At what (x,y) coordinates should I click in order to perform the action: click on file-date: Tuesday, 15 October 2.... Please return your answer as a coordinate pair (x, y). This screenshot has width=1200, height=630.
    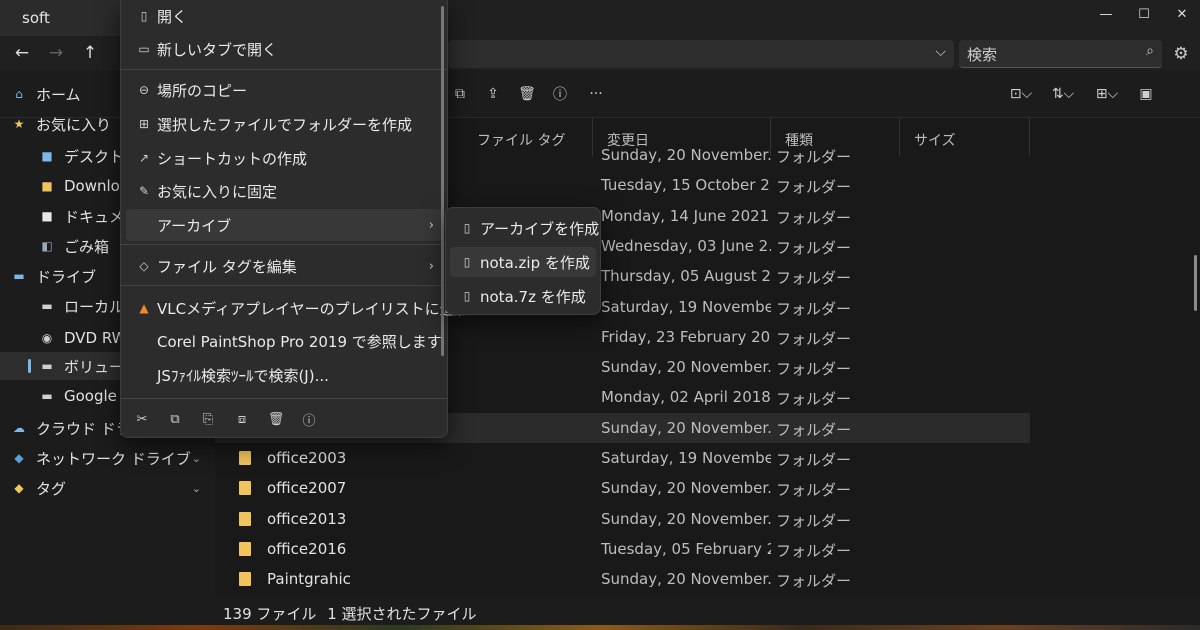
    Looking at the image, I should click on (686, 185).